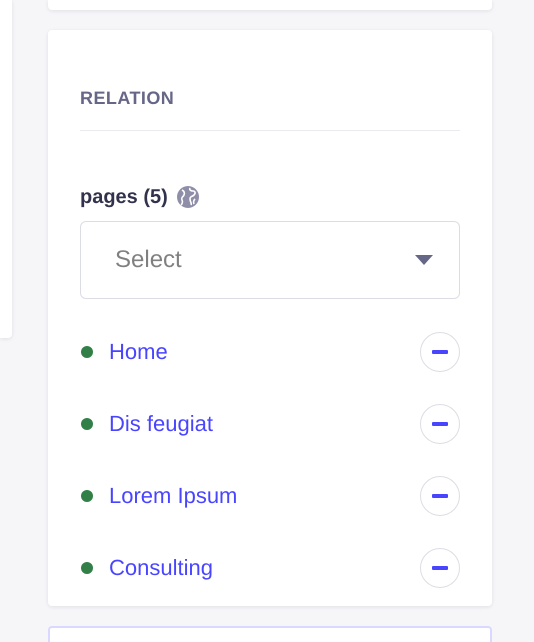 This screenshot has height=642, width=534. Describe the element at coordinates (124, 197) in the screenshot. I see `field-label: pages (5)` at that location.